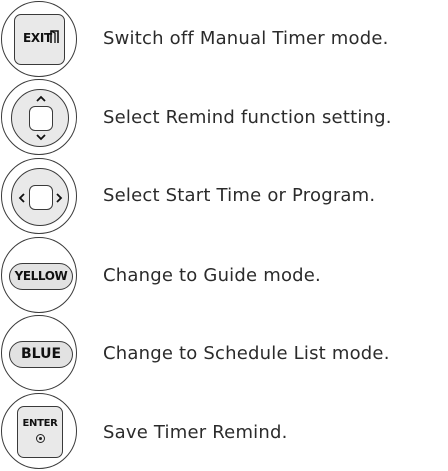 The height and width of the screenshot is (471, 448). I want to click on chevron-right-icon, so click(59, 198).